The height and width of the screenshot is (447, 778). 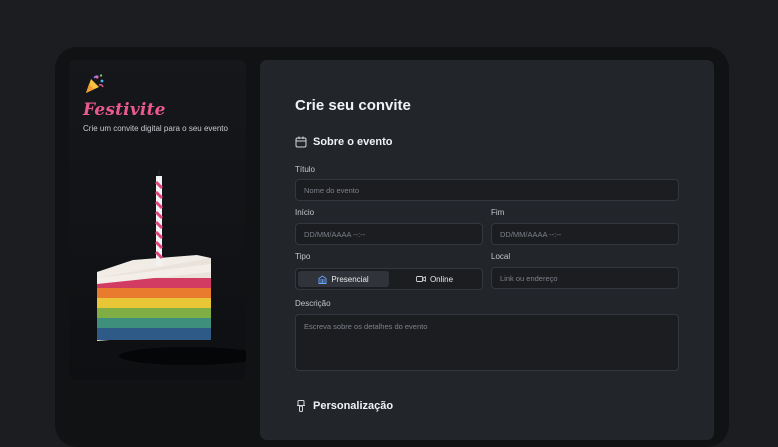 I want to click on description-textarea: Escreva sobre os detalhes do evento, so click(x=487, y=342).